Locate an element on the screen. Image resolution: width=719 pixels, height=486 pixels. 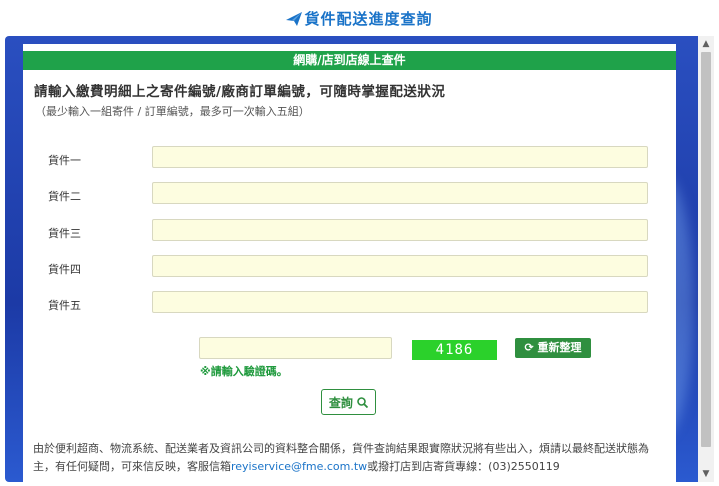
shipment-row-2: 貨件二 is located at coordinates (362, 195).